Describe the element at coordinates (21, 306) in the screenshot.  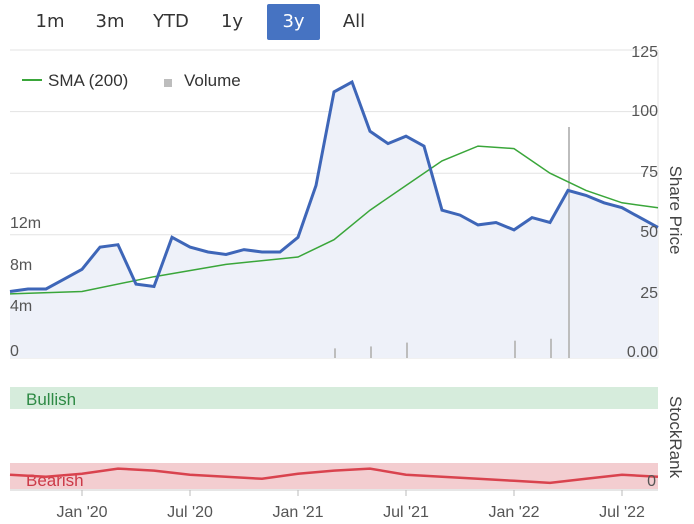
I see `volume-tick-4m: 4m` at that location.